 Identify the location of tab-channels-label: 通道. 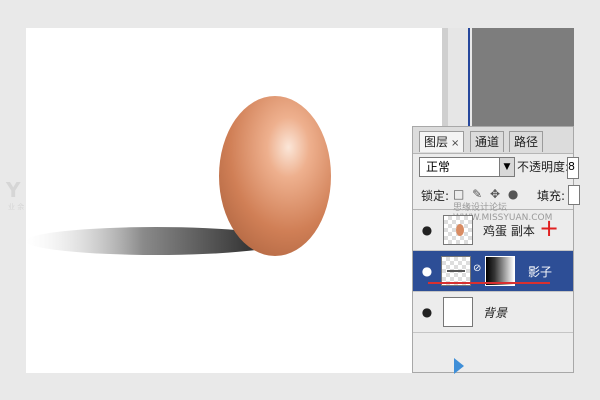
(487, 142).